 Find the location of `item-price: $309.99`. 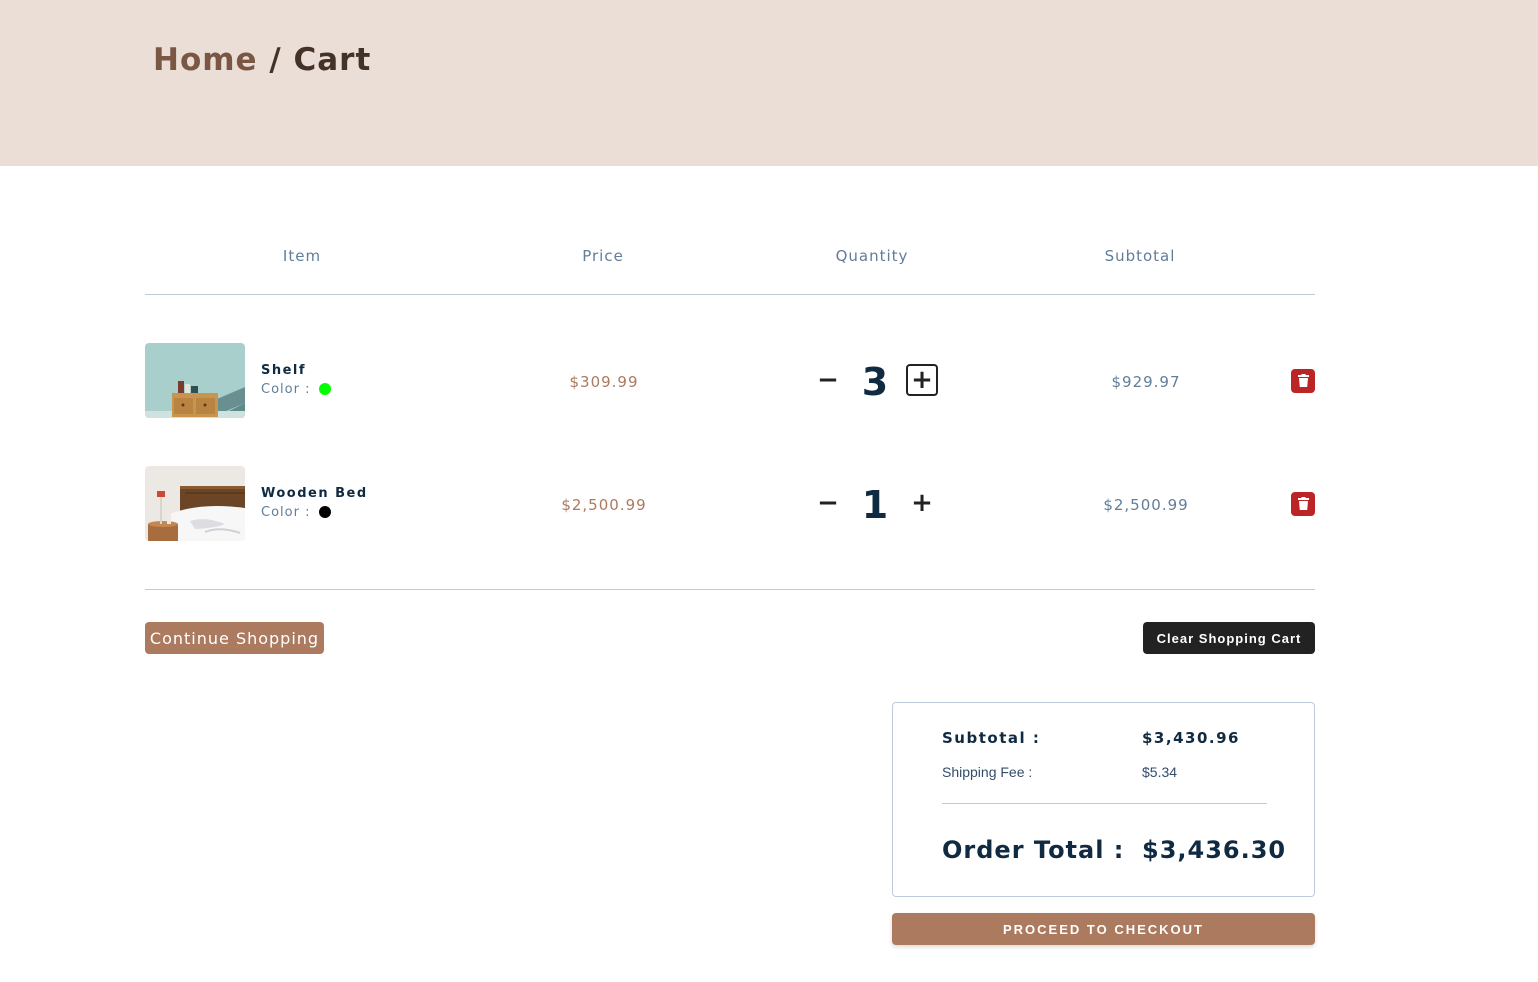

item-price: $309.99 is located at coordinates (604, 382).